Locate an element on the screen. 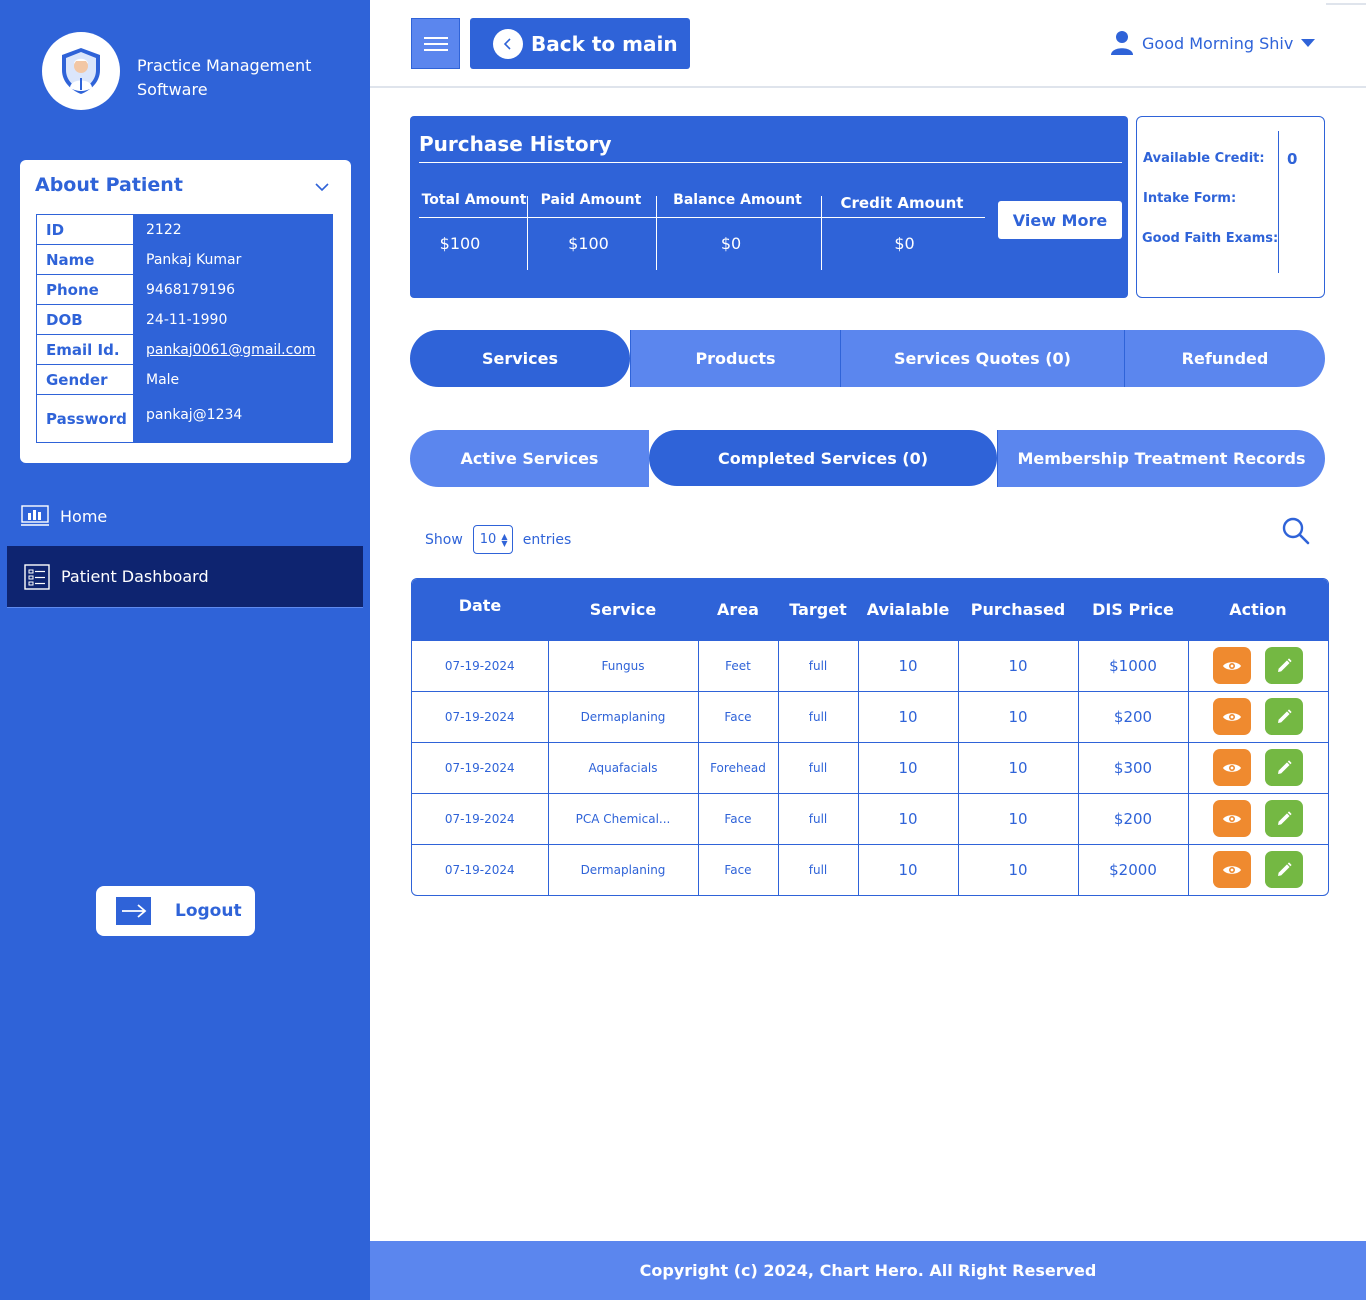  tab-services: Services is located at coordinates (520, 358).